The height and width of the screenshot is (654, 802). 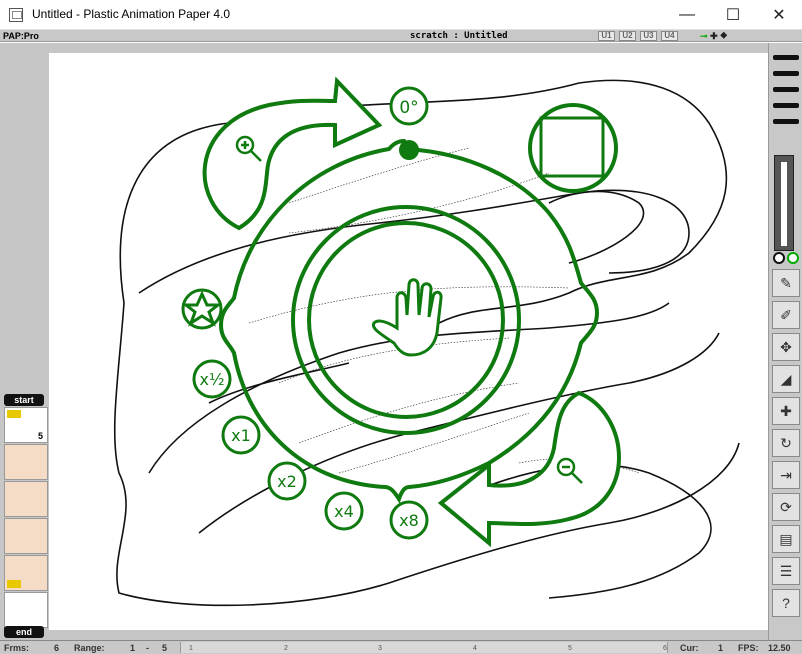 What do you see at coordinates (721, 648) in the screenshot?
I see `current-value: 1` at bounding box center [721, 648].